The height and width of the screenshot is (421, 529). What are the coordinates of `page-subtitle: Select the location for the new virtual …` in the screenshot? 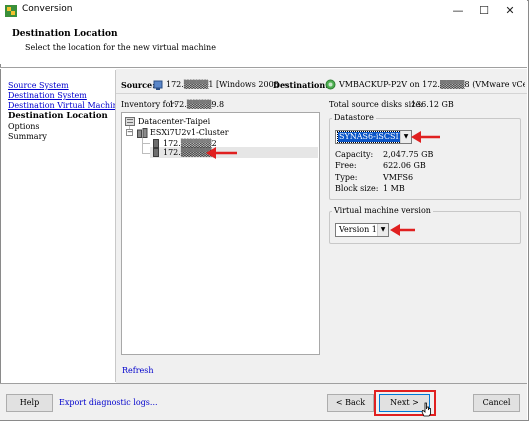 It's located at (120, 47).